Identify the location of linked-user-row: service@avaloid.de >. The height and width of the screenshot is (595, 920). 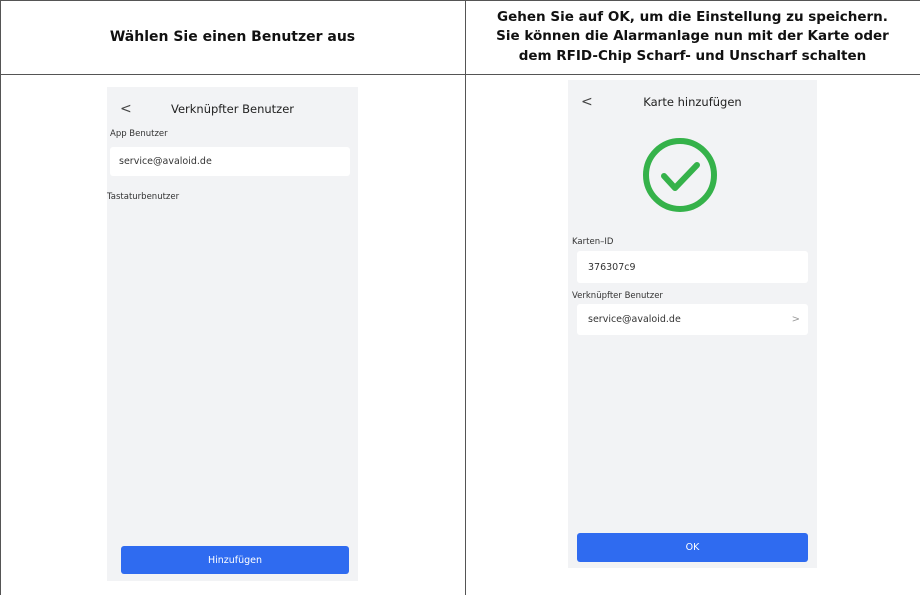
(692, 319).